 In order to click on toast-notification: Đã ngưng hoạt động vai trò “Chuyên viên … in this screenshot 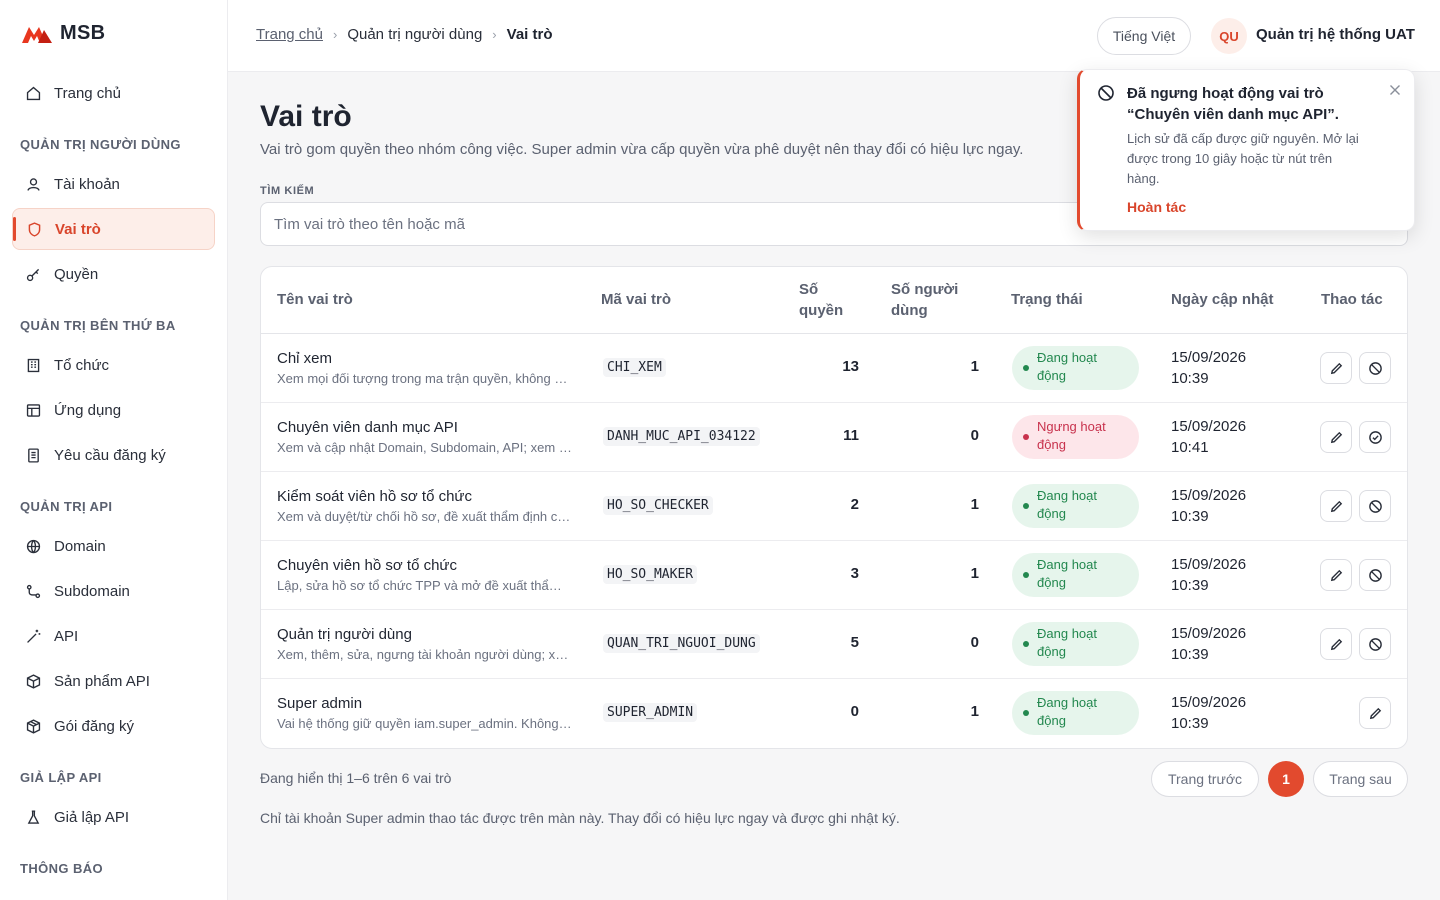, I will do `click(1246, 150)`.